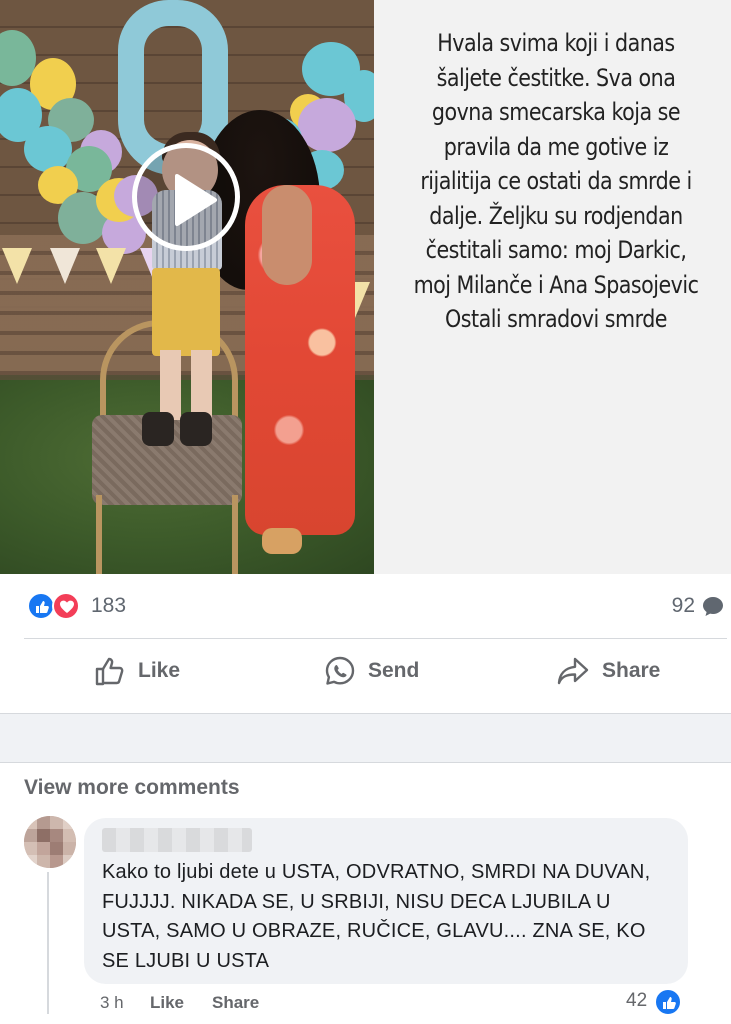 This screenshot has height=1024, width=731. I want to click on woman-feet, so click(282, 541).